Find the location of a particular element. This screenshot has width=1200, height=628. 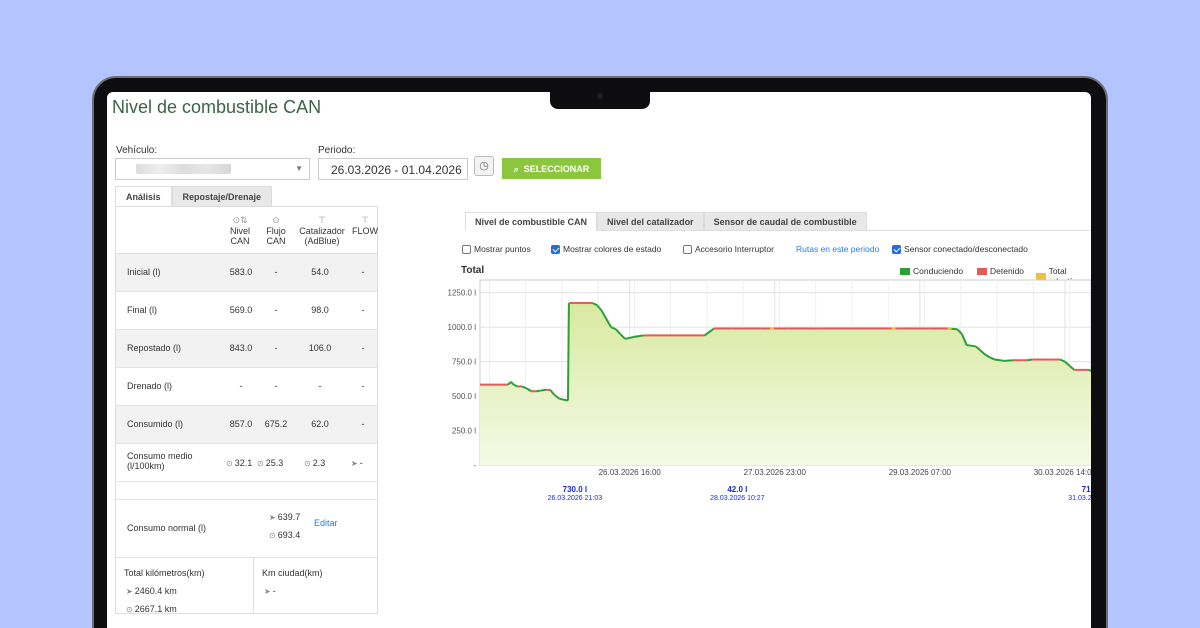

y-tick-label: 250.0 l is located at coordinates (464, 431).